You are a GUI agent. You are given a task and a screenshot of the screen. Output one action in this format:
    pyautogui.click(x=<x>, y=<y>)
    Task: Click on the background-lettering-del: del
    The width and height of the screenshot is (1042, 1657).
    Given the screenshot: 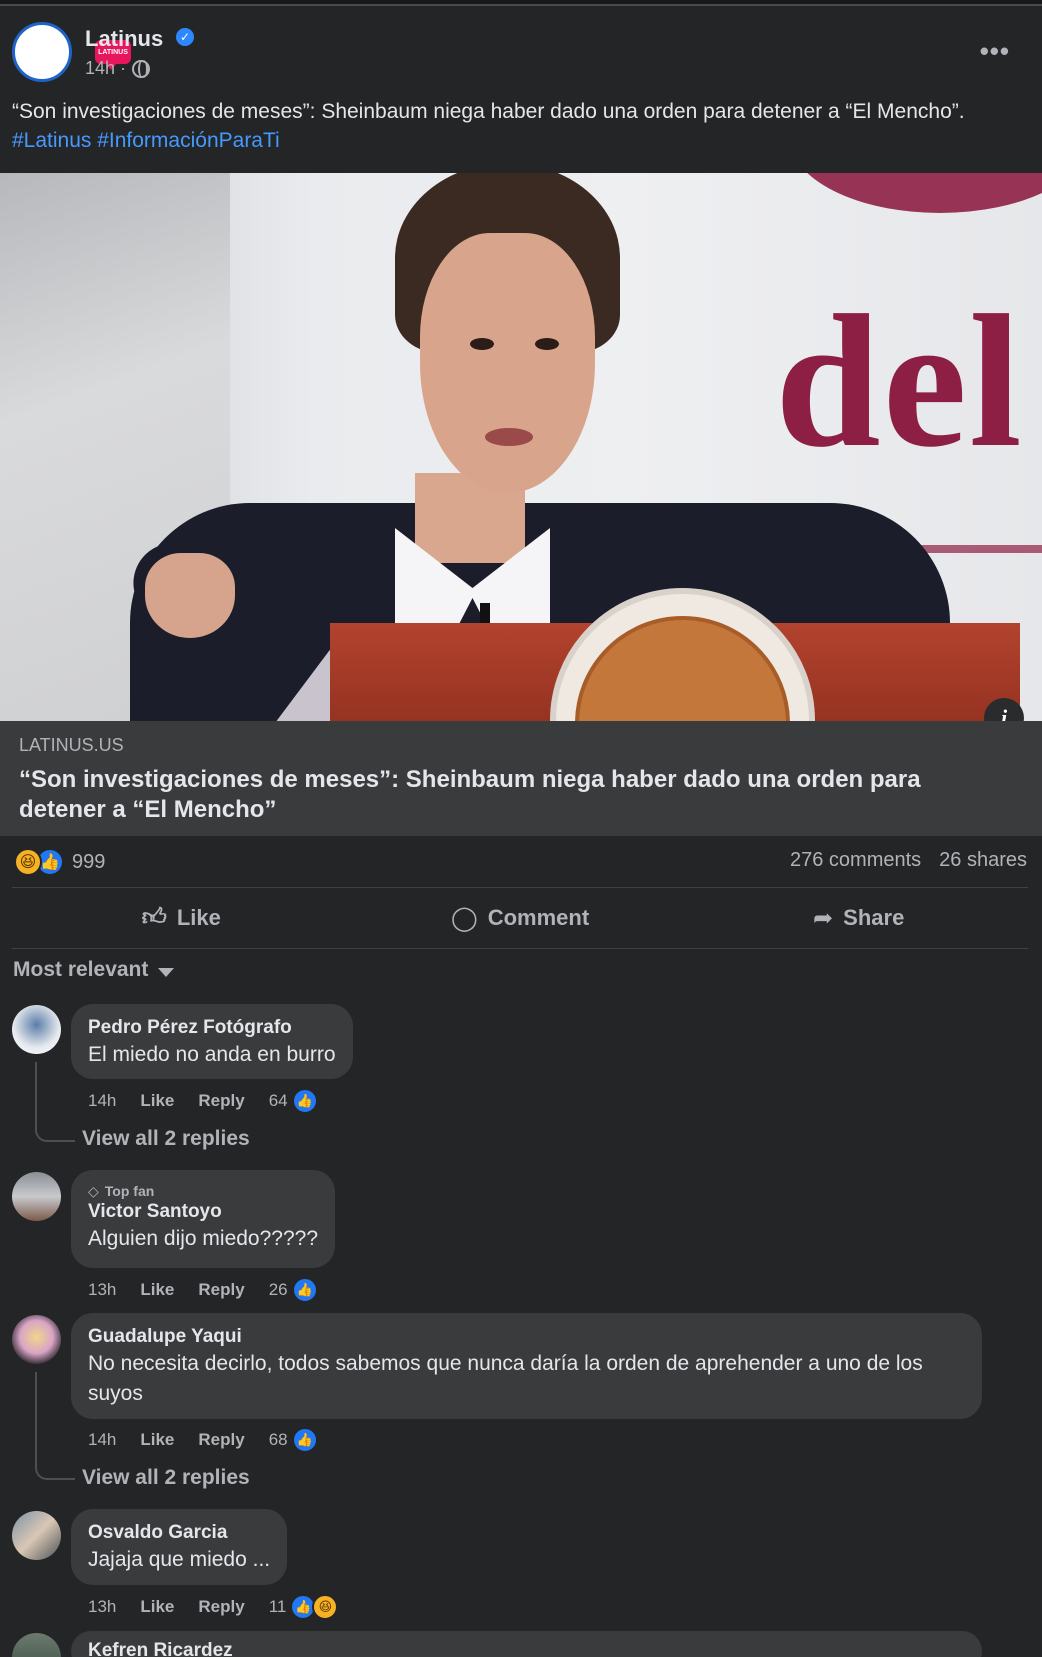 What is the action you would take?
    pyautogui.click(x=899, y=382)
    